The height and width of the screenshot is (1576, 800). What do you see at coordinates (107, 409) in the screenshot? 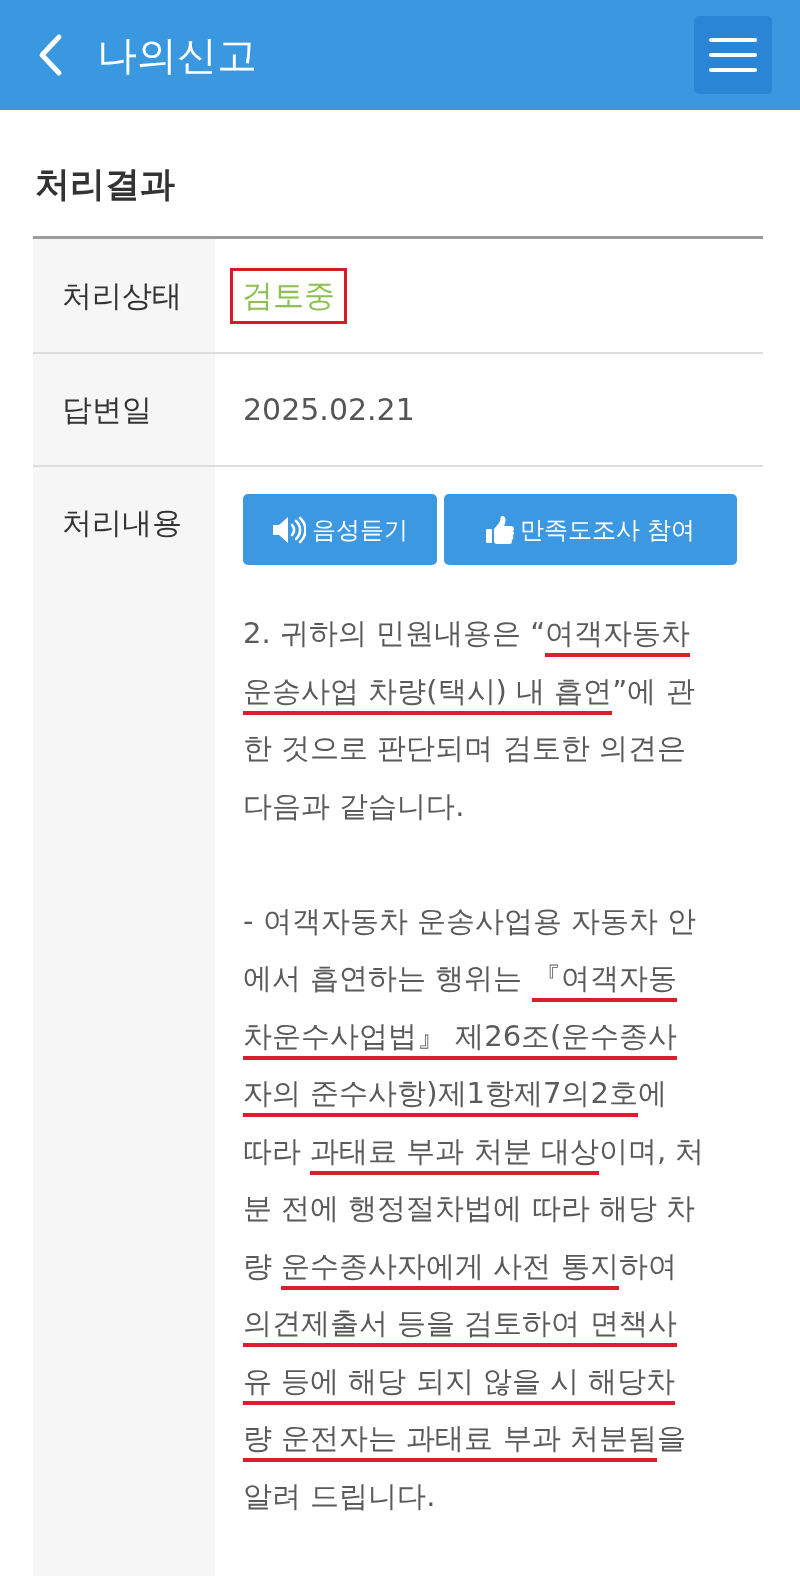
I see `row-label: 답변일` at bounding box center [107, 409].